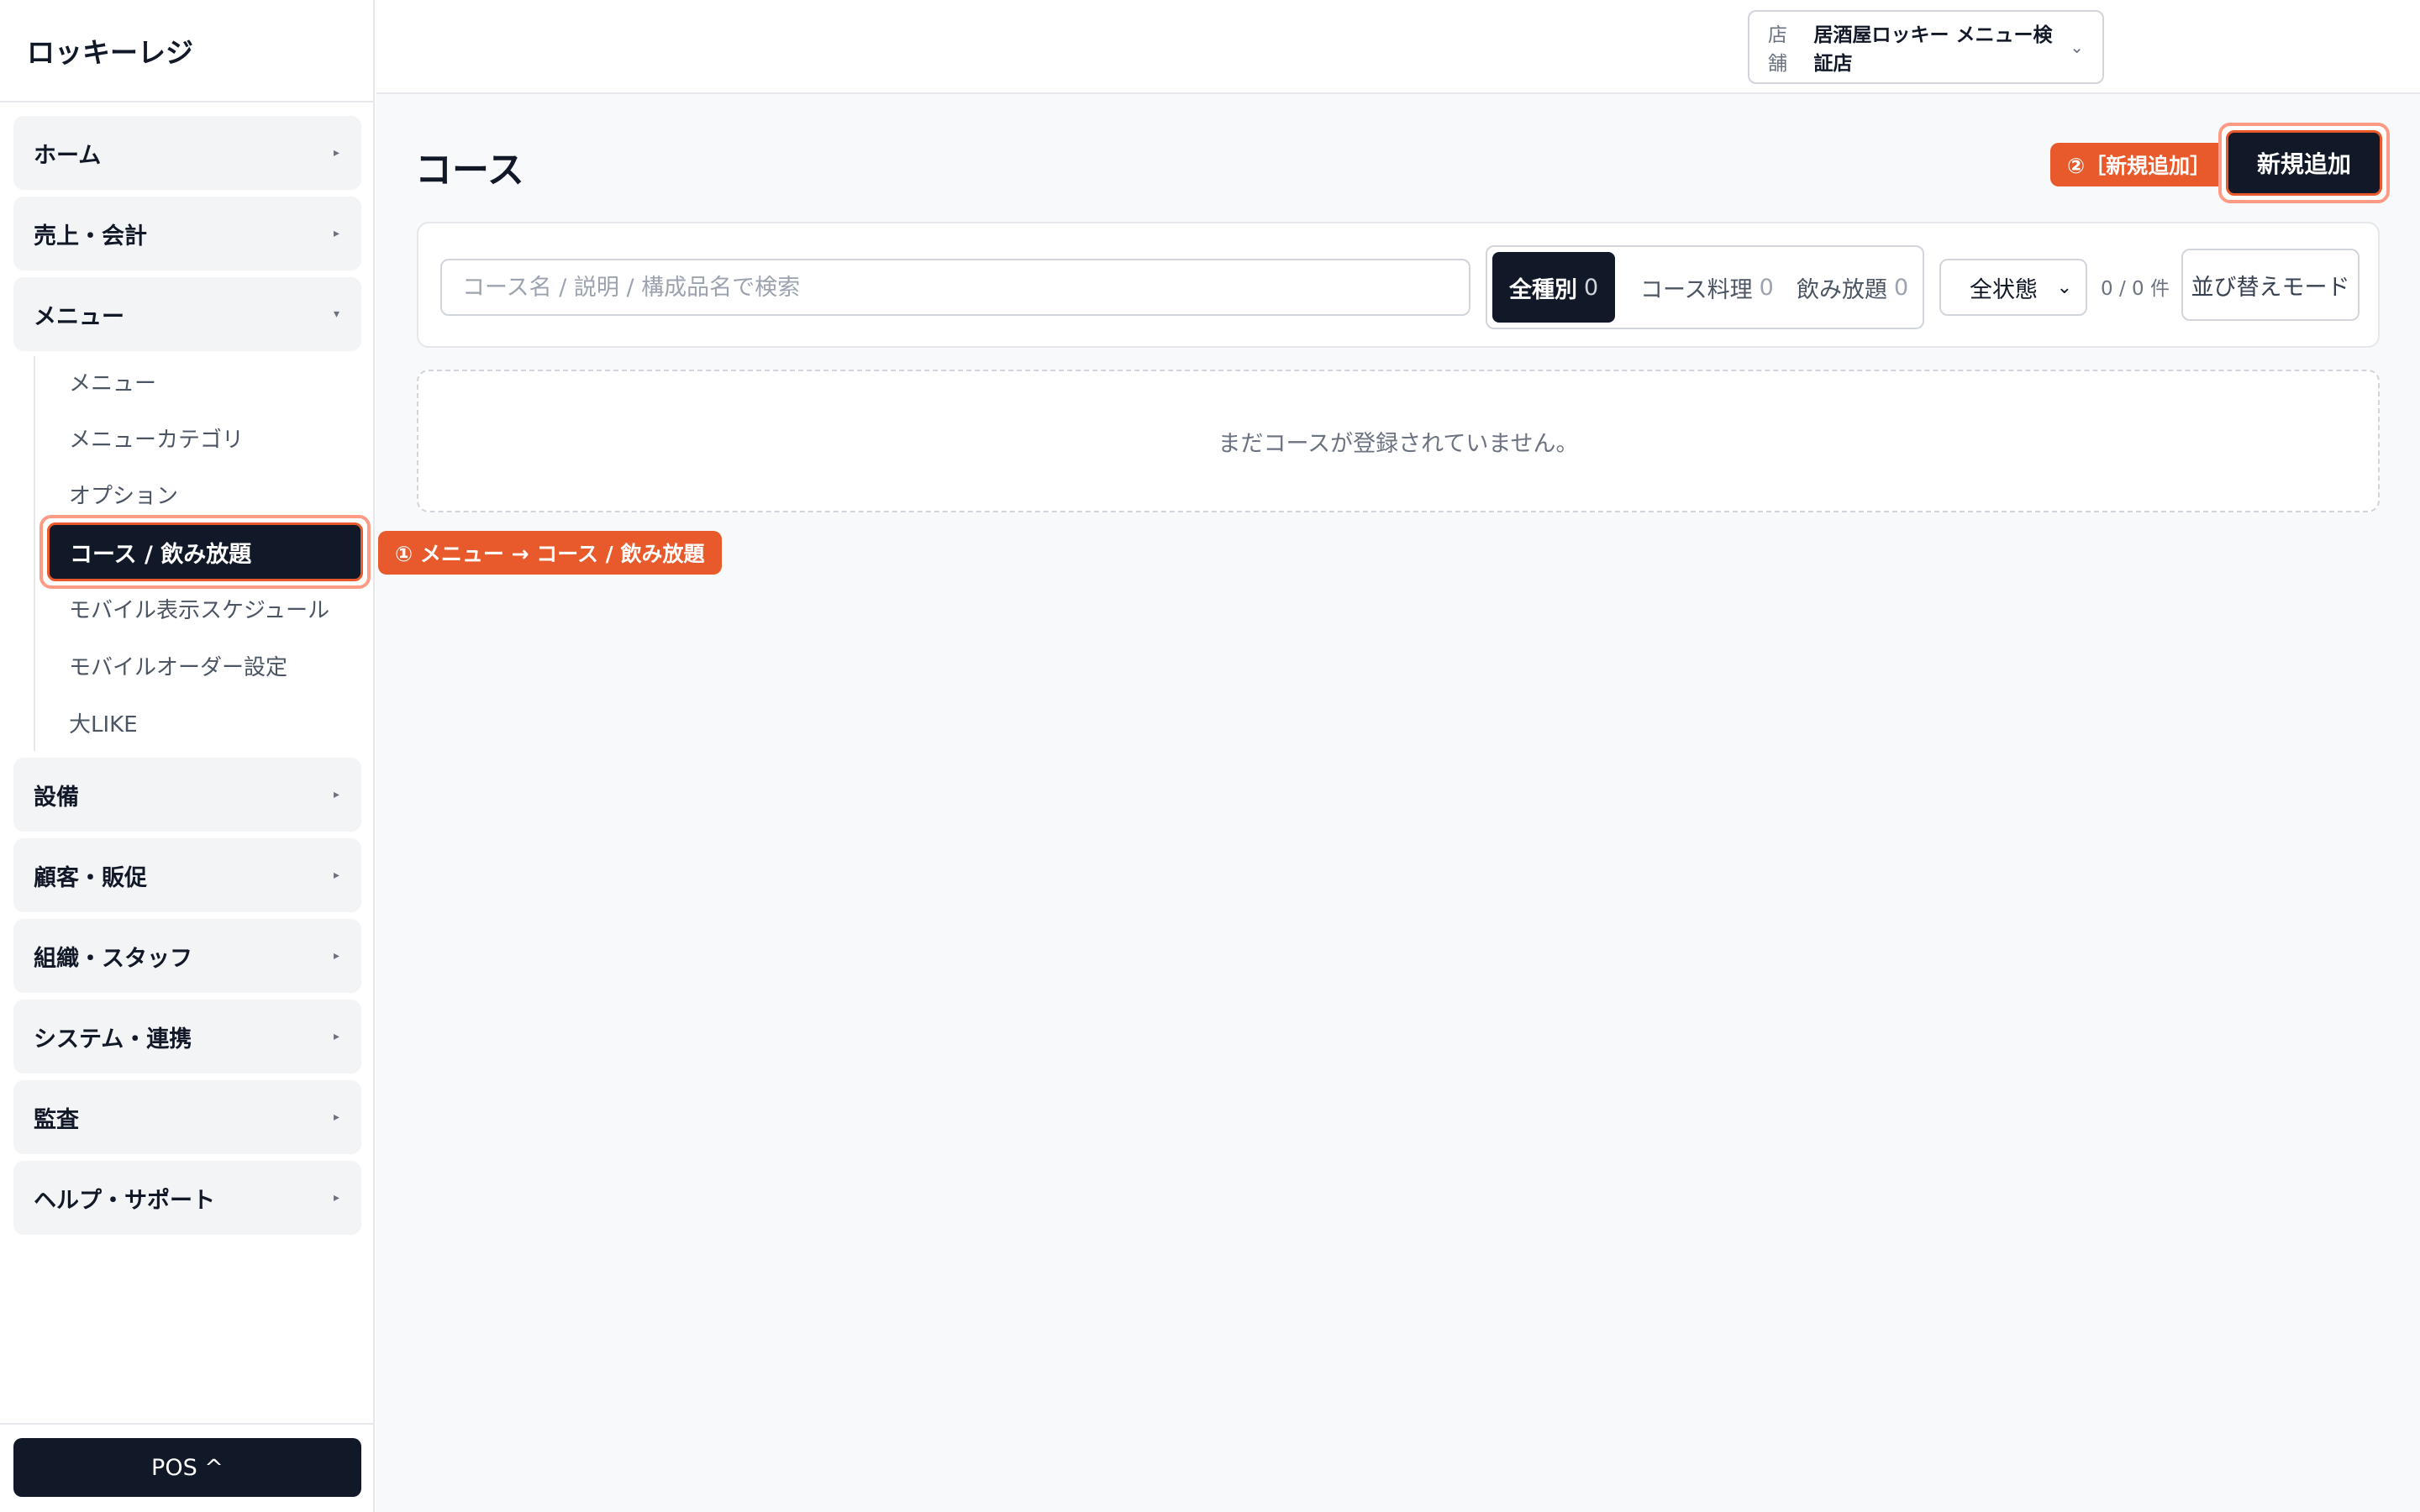 Image resolution: width=2420 pixels, height=1512 pixels. I want to click on store-name: 居酒屋ロッキー メニュー検証店, so click(1933, 49).